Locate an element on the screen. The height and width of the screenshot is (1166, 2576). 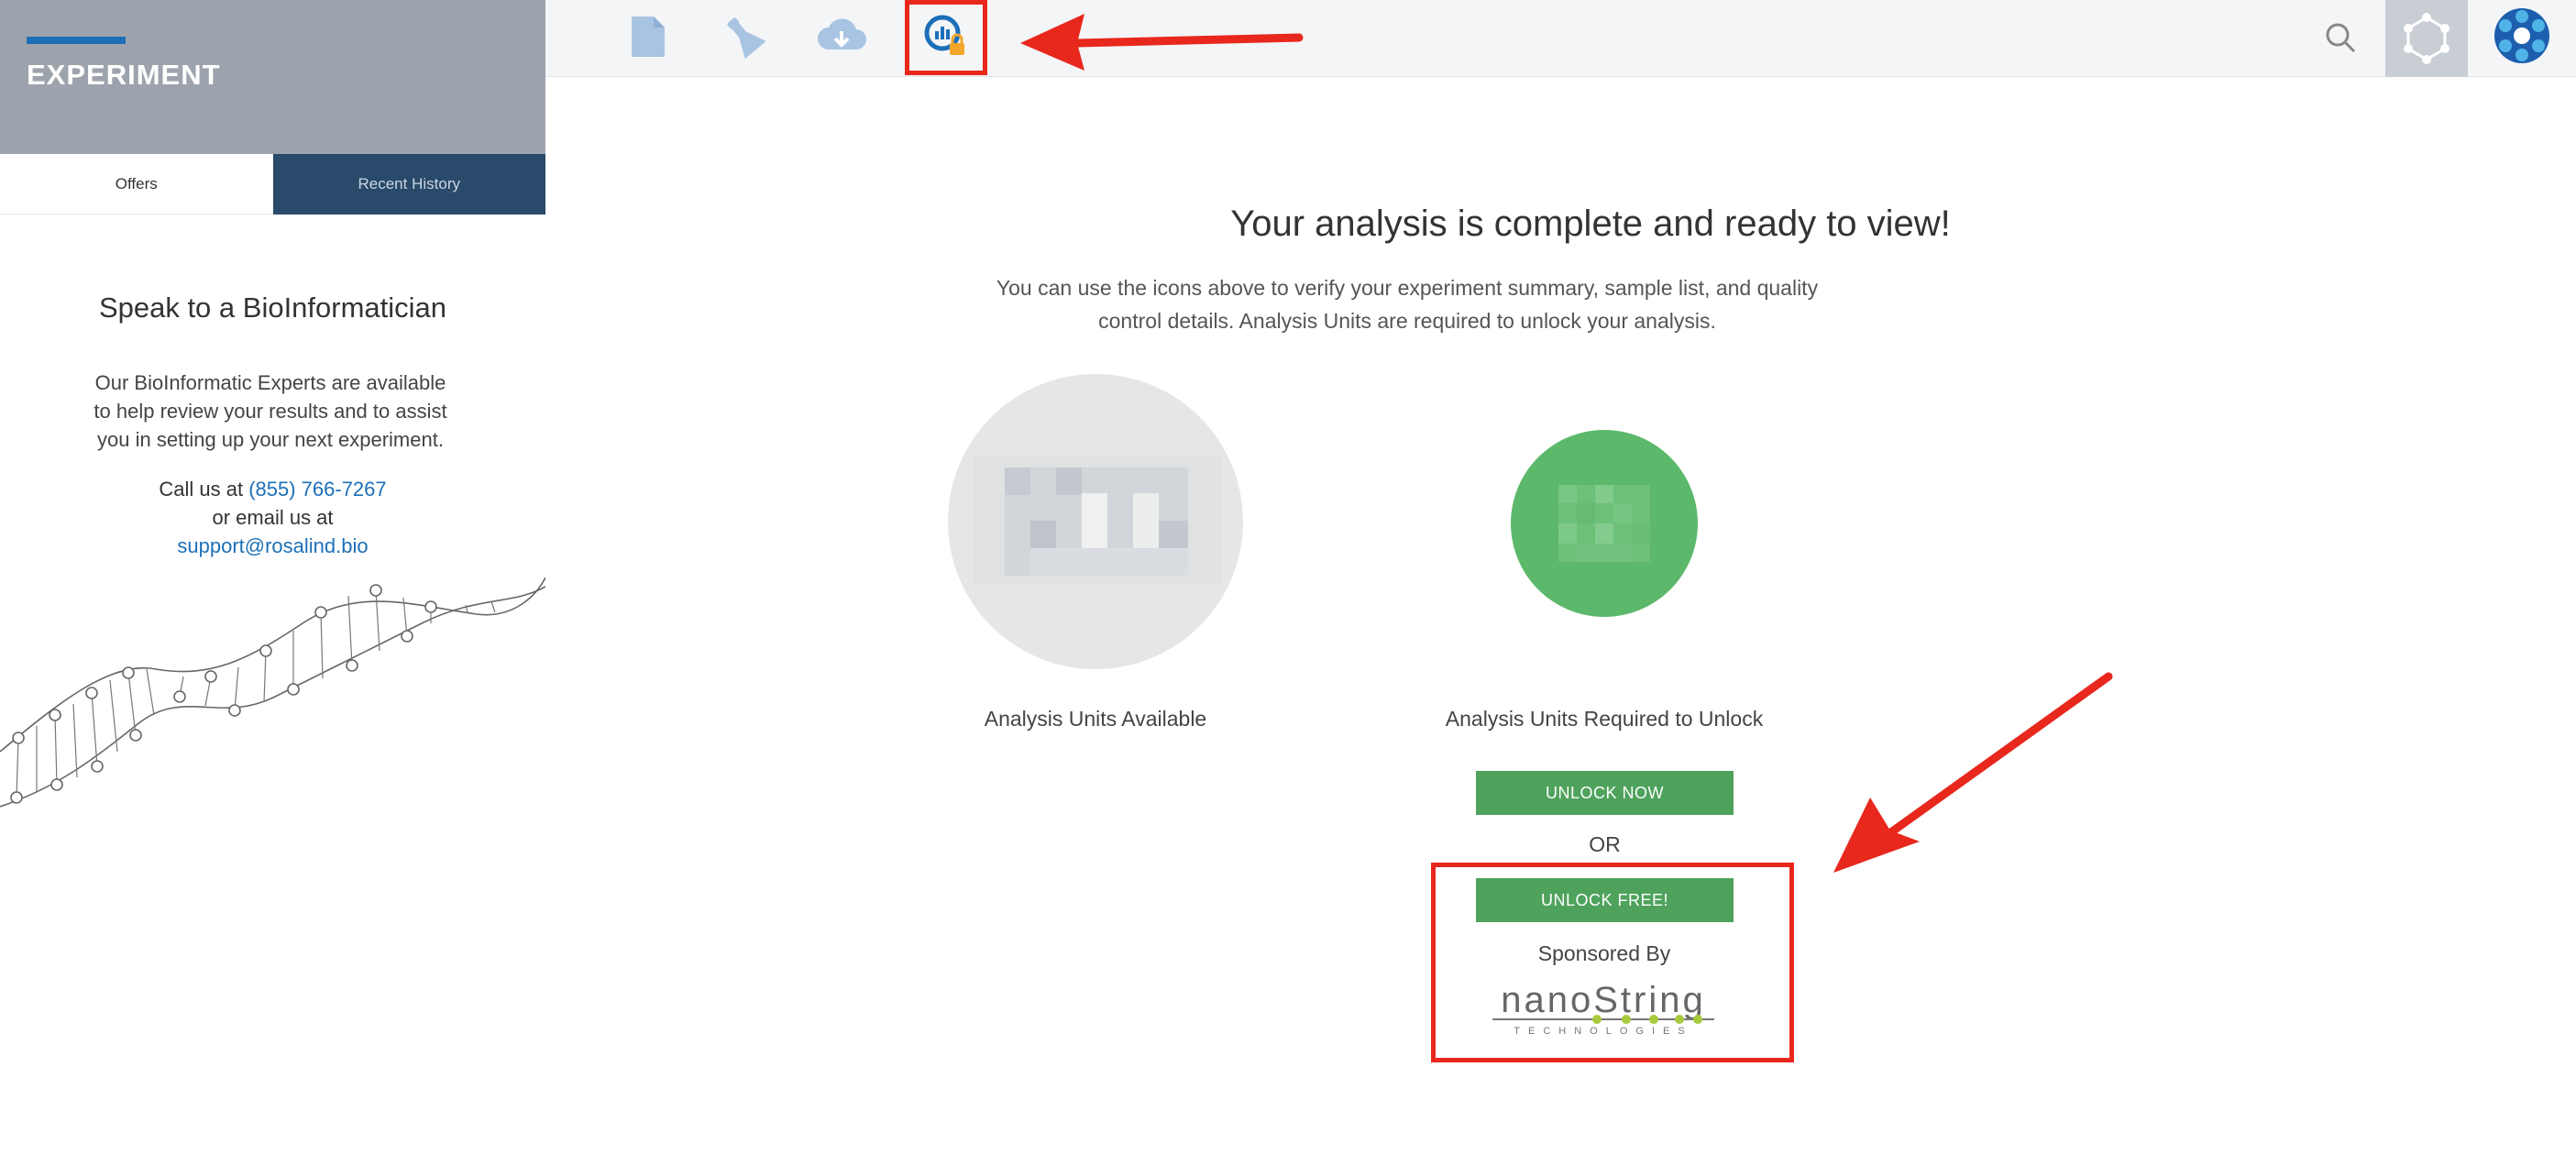
brand-logo-icon is located at coordinates (2522, 36).